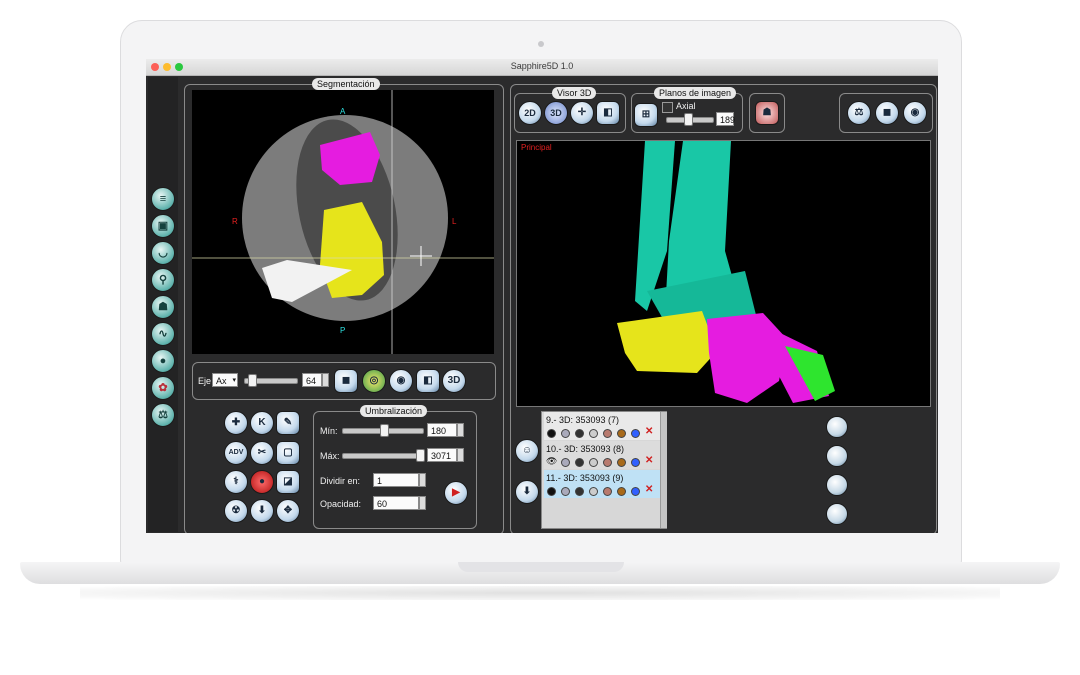  I want to click on box-icon: ▢, so click(288, 452).